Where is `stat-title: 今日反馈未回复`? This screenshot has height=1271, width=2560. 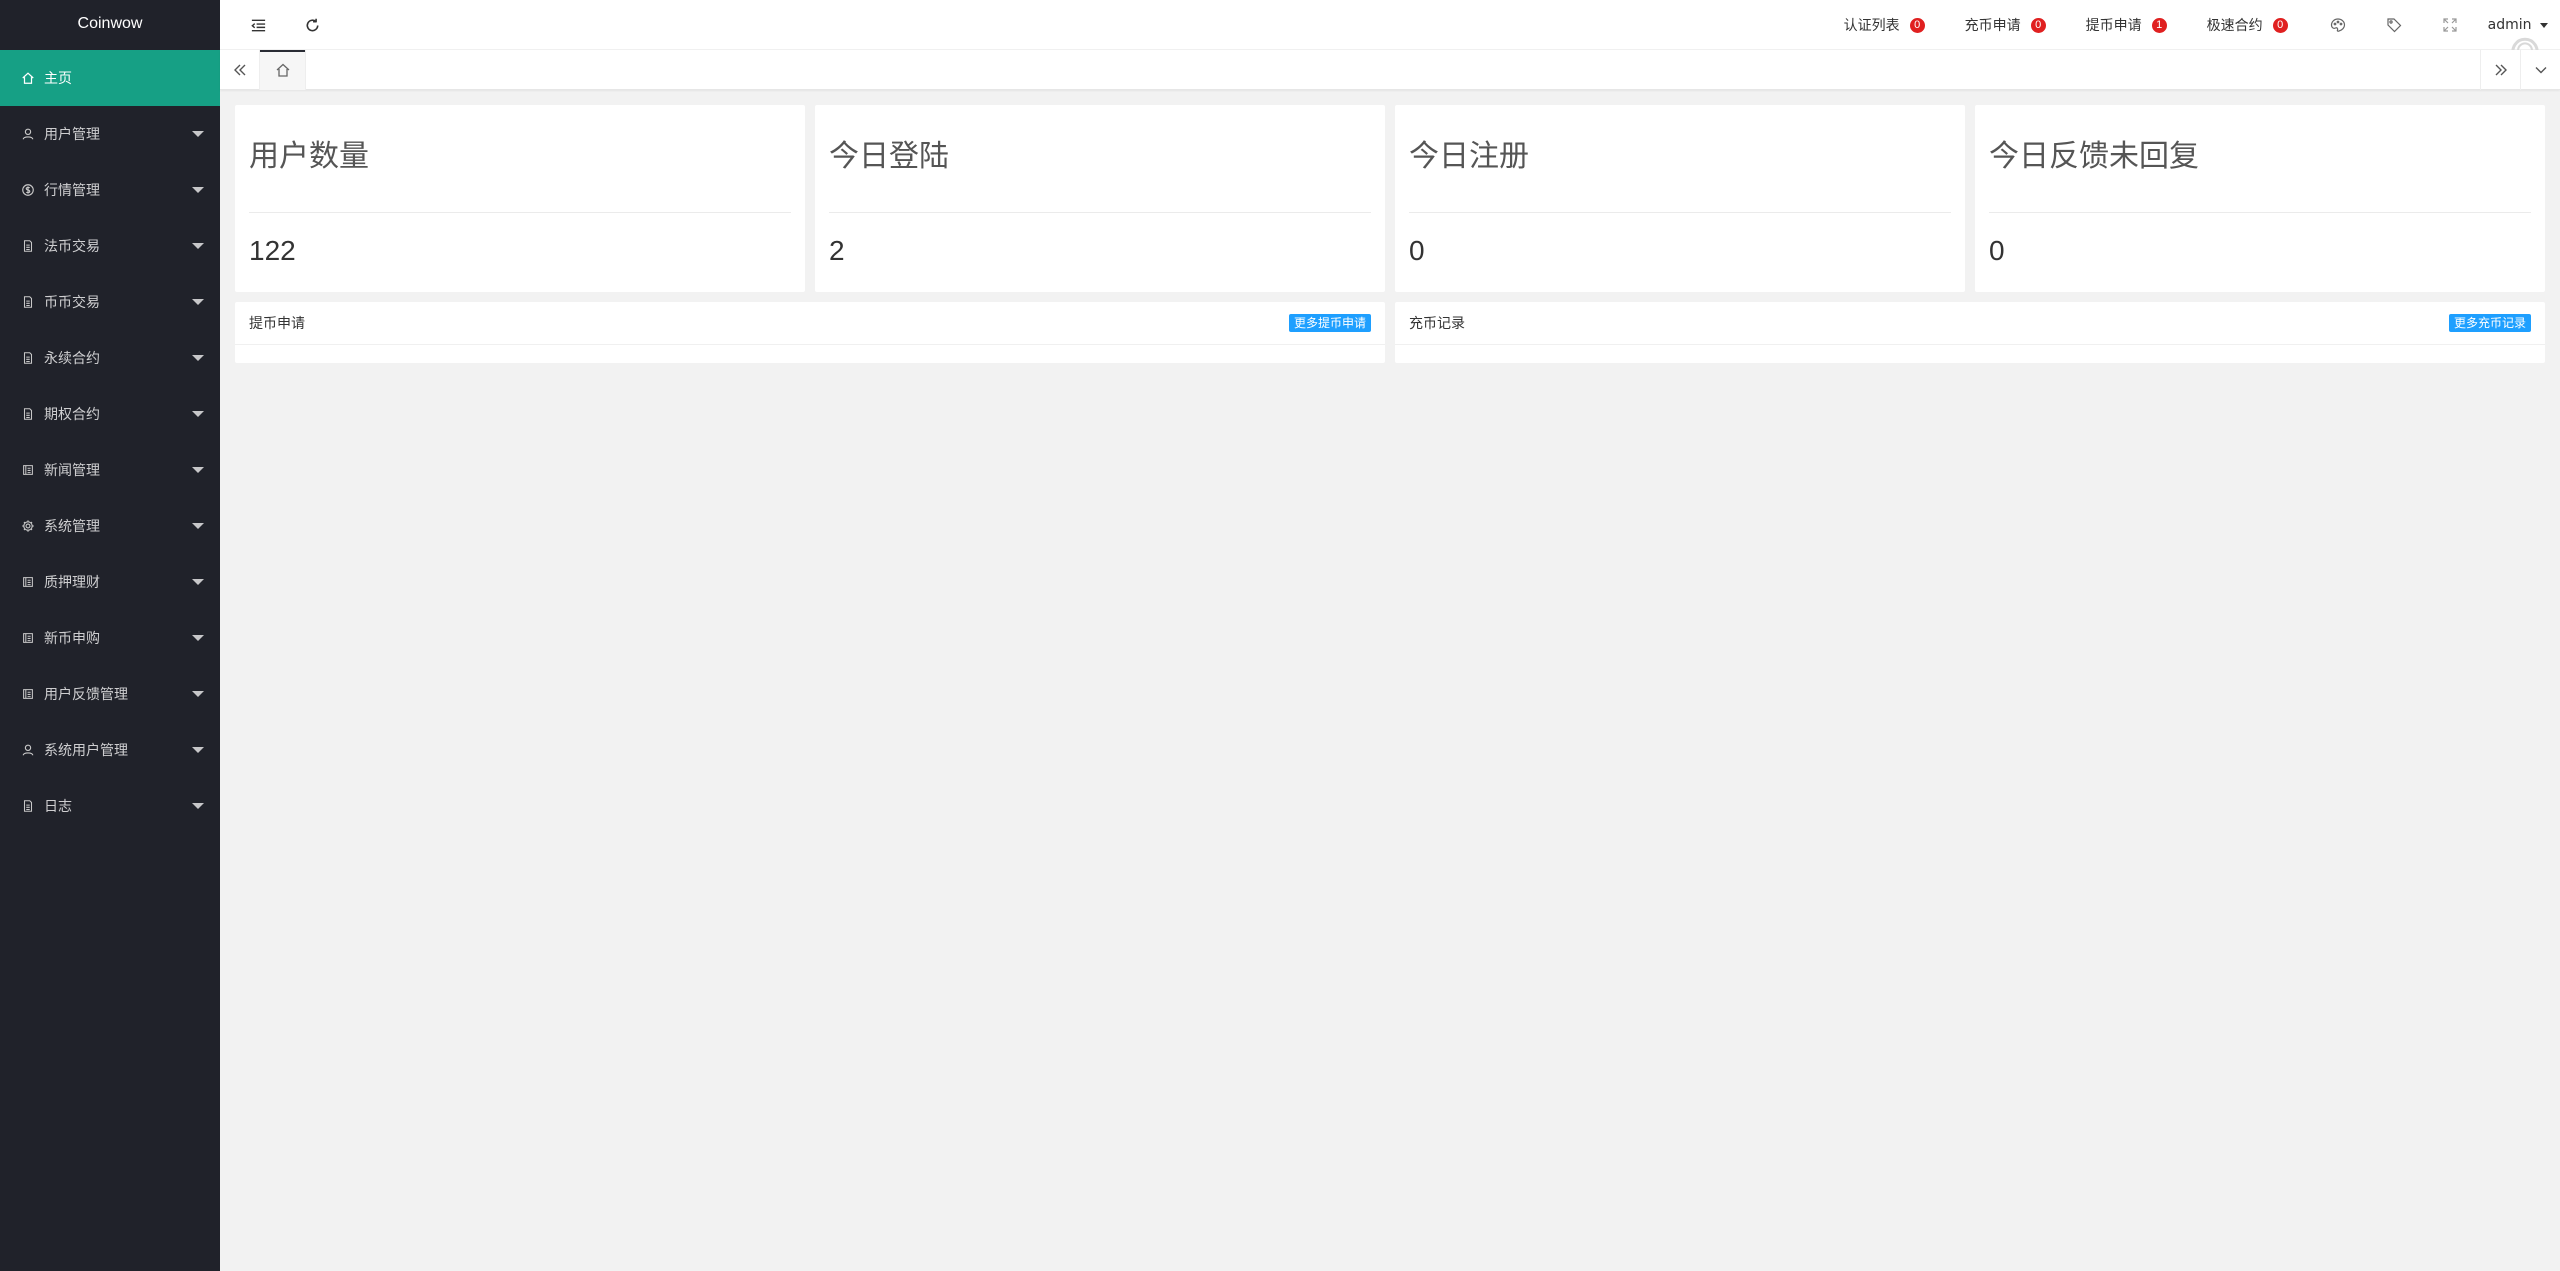 stat-title: 今日反馈未回复 is located at coordinates (2094, 156).